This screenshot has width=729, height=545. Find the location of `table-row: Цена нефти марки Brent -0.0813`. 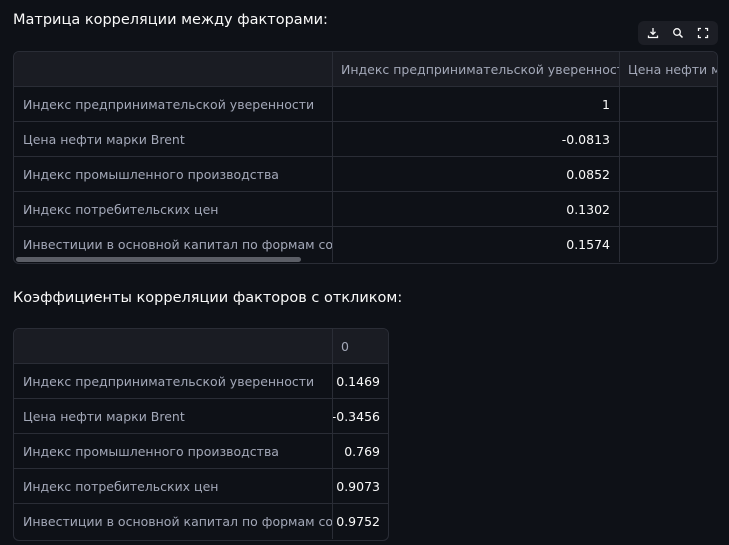

table-row: Цена нефти марки Brent -0.0813 is located at coordinates (365, 139).